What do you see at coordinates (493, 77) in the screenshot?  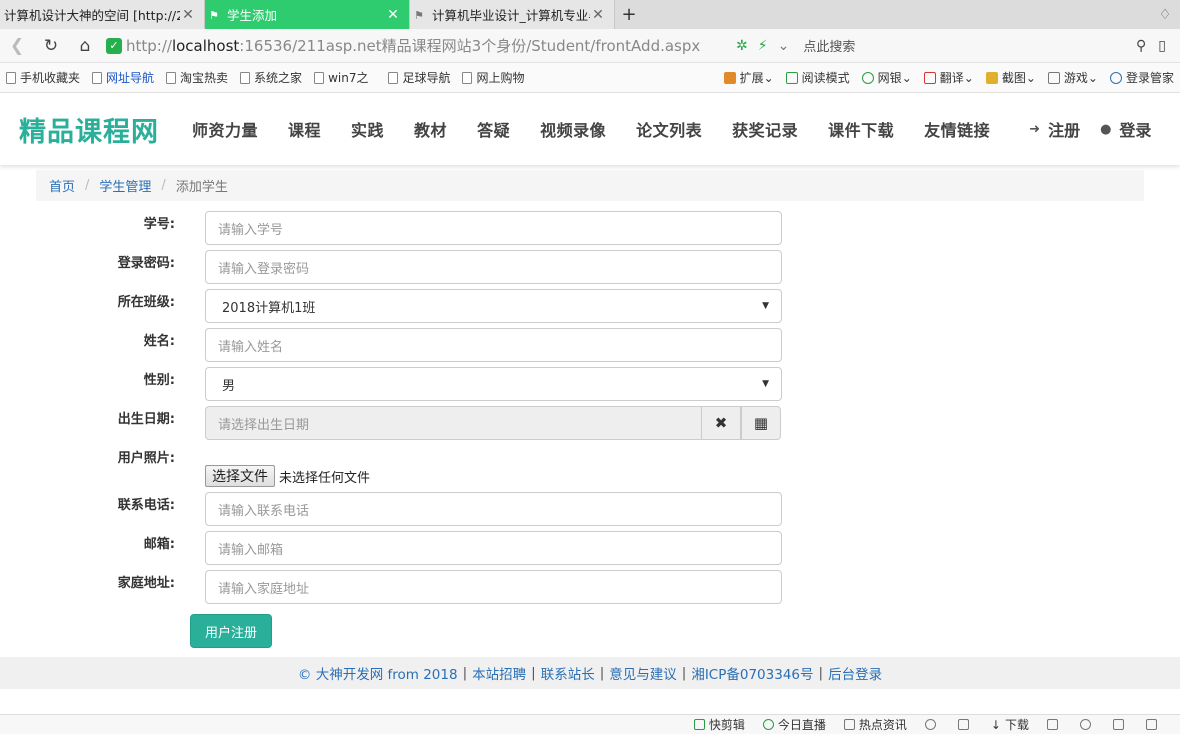 I see `bookmark-item: 网上购物` at bounding box center [493, 77].